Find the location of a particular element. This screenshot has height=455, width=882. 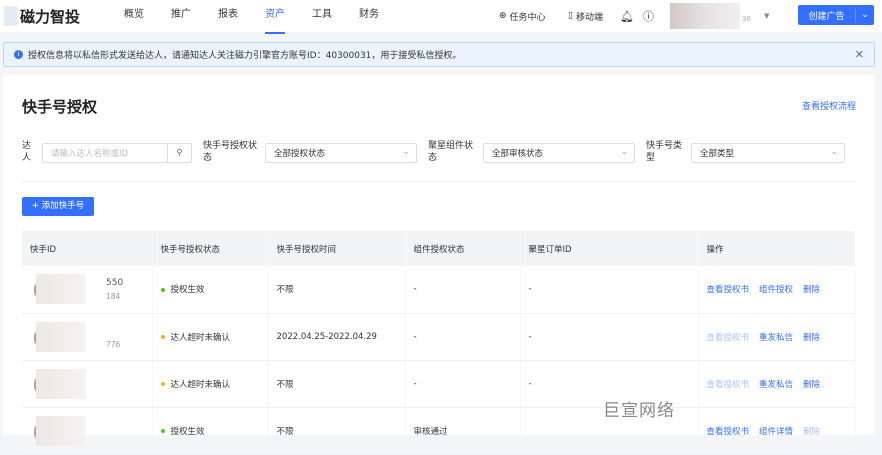

page-title: 快手号授权 is located at coordinates (60, 107).